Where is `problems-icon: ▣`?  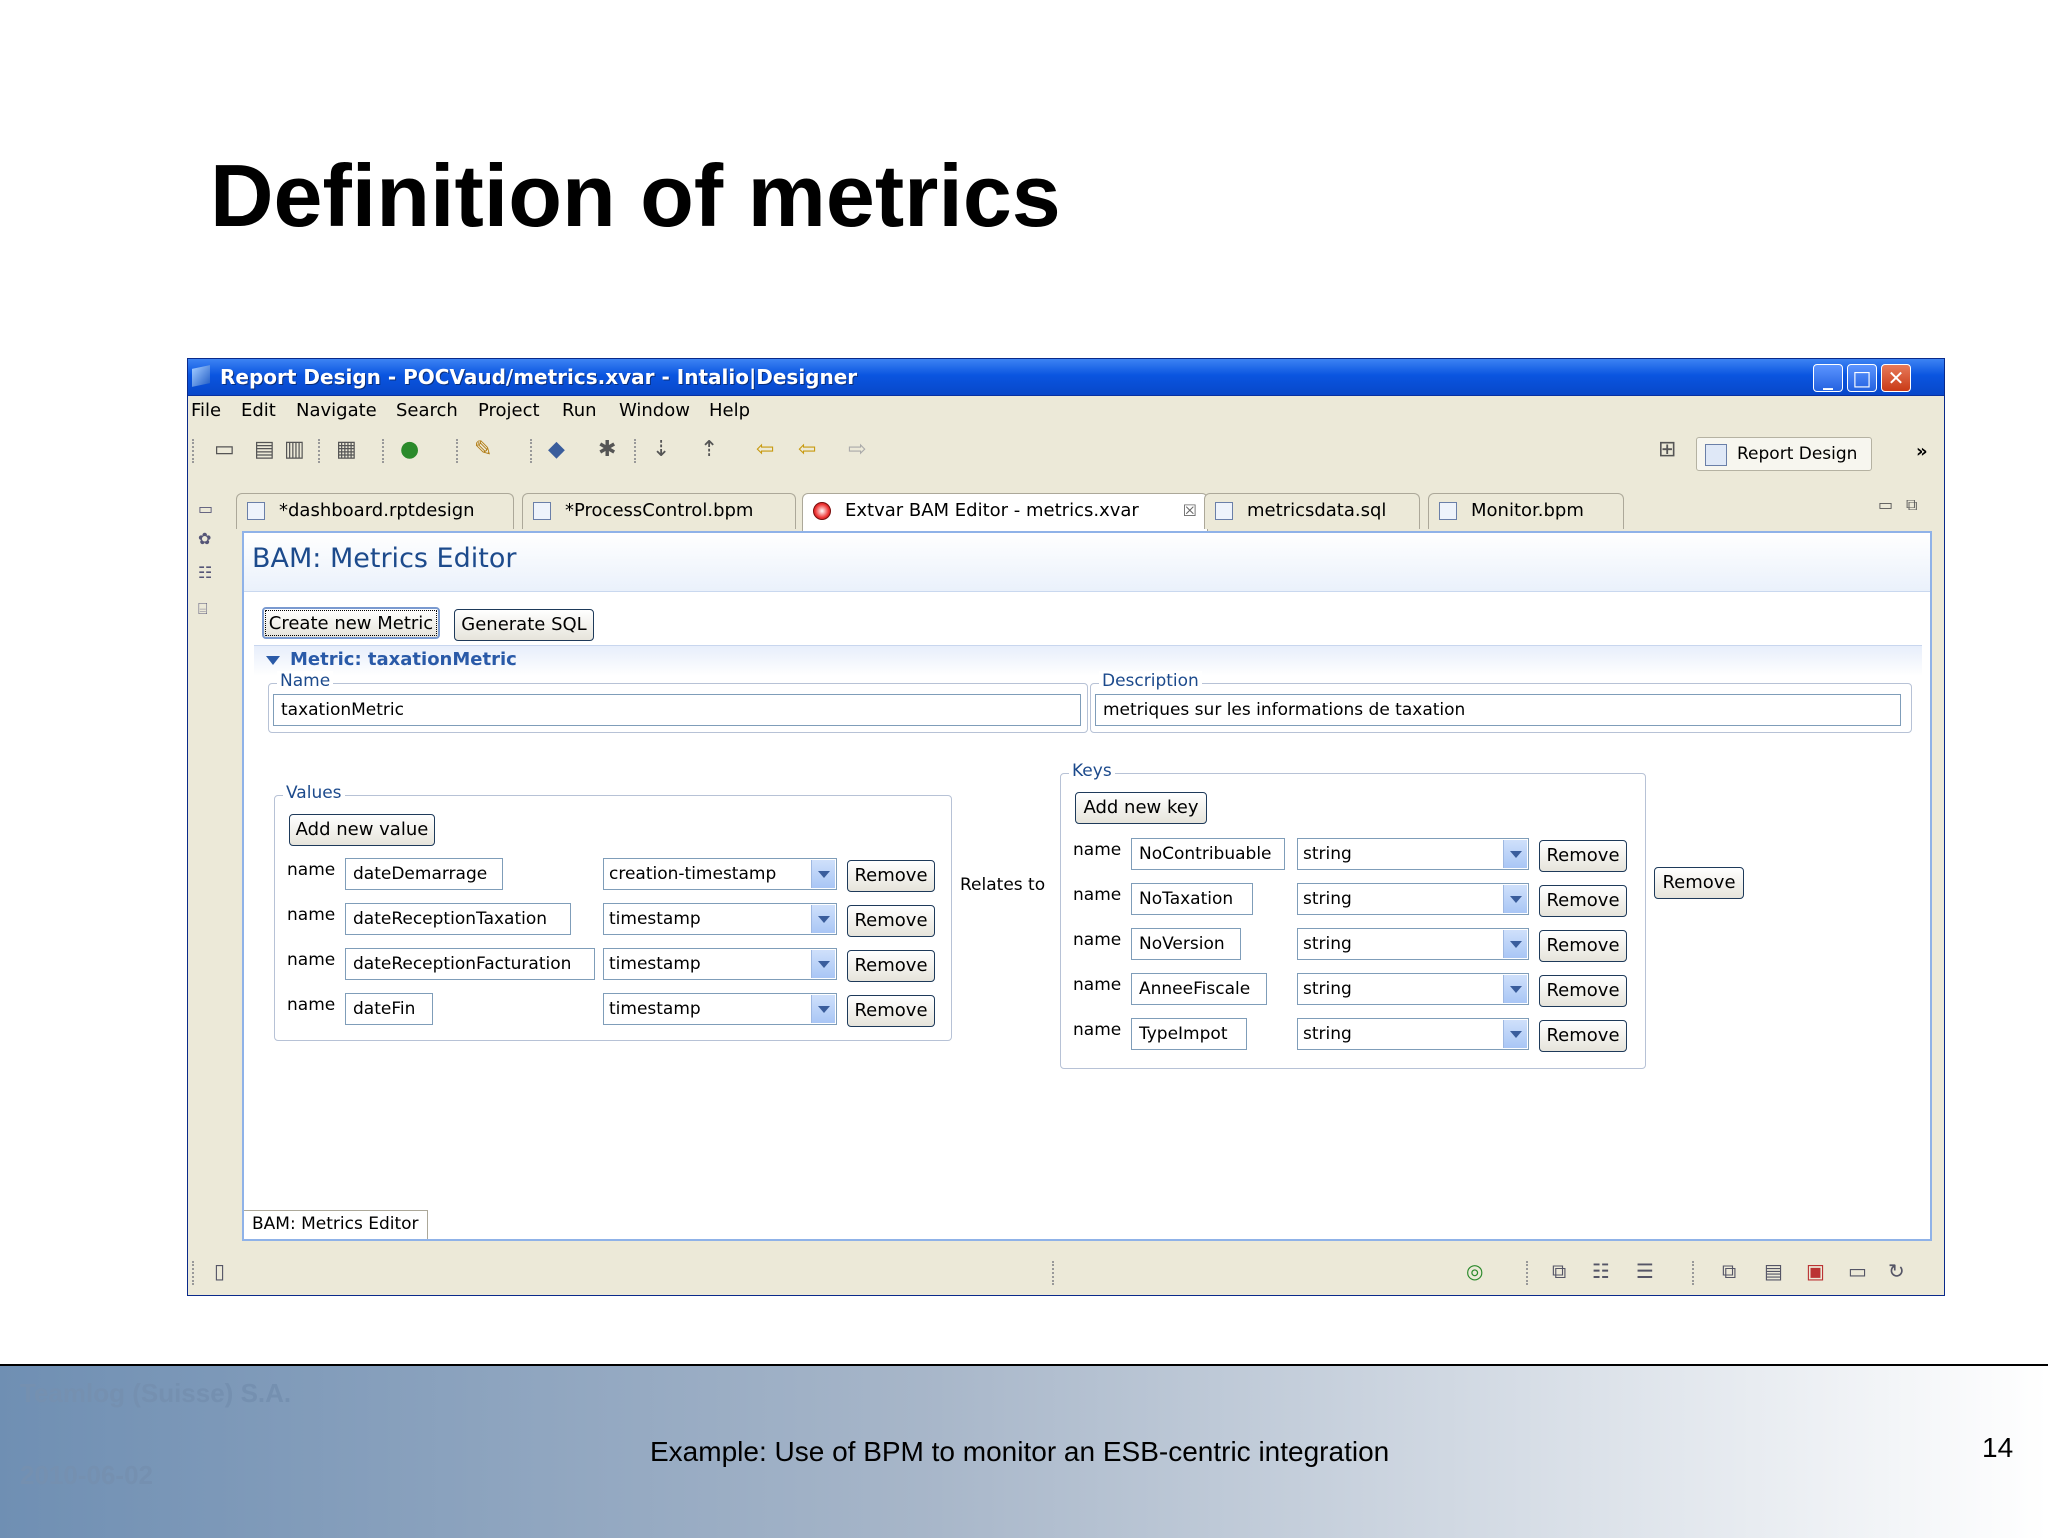
problems-icon: ▣ is located at coordinates (1815, 1271).